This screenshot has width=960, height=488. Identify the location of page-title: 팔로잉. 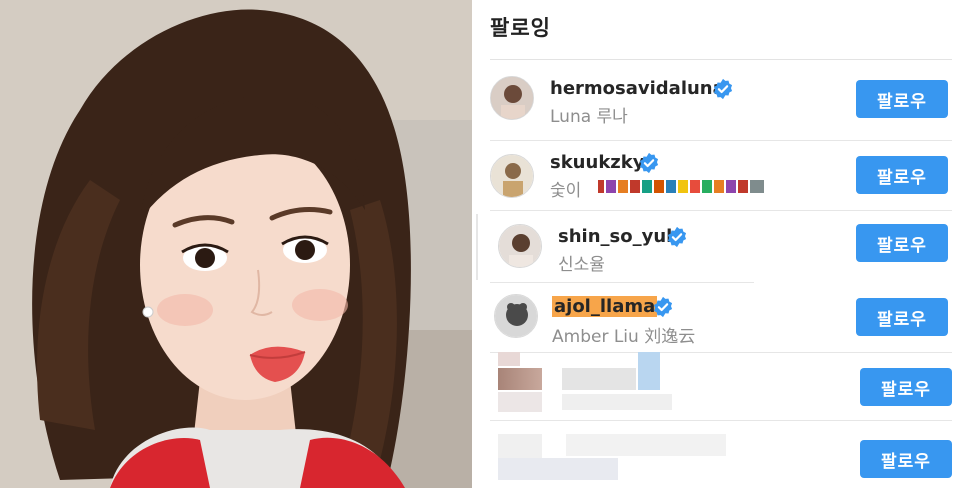
(520, 28).